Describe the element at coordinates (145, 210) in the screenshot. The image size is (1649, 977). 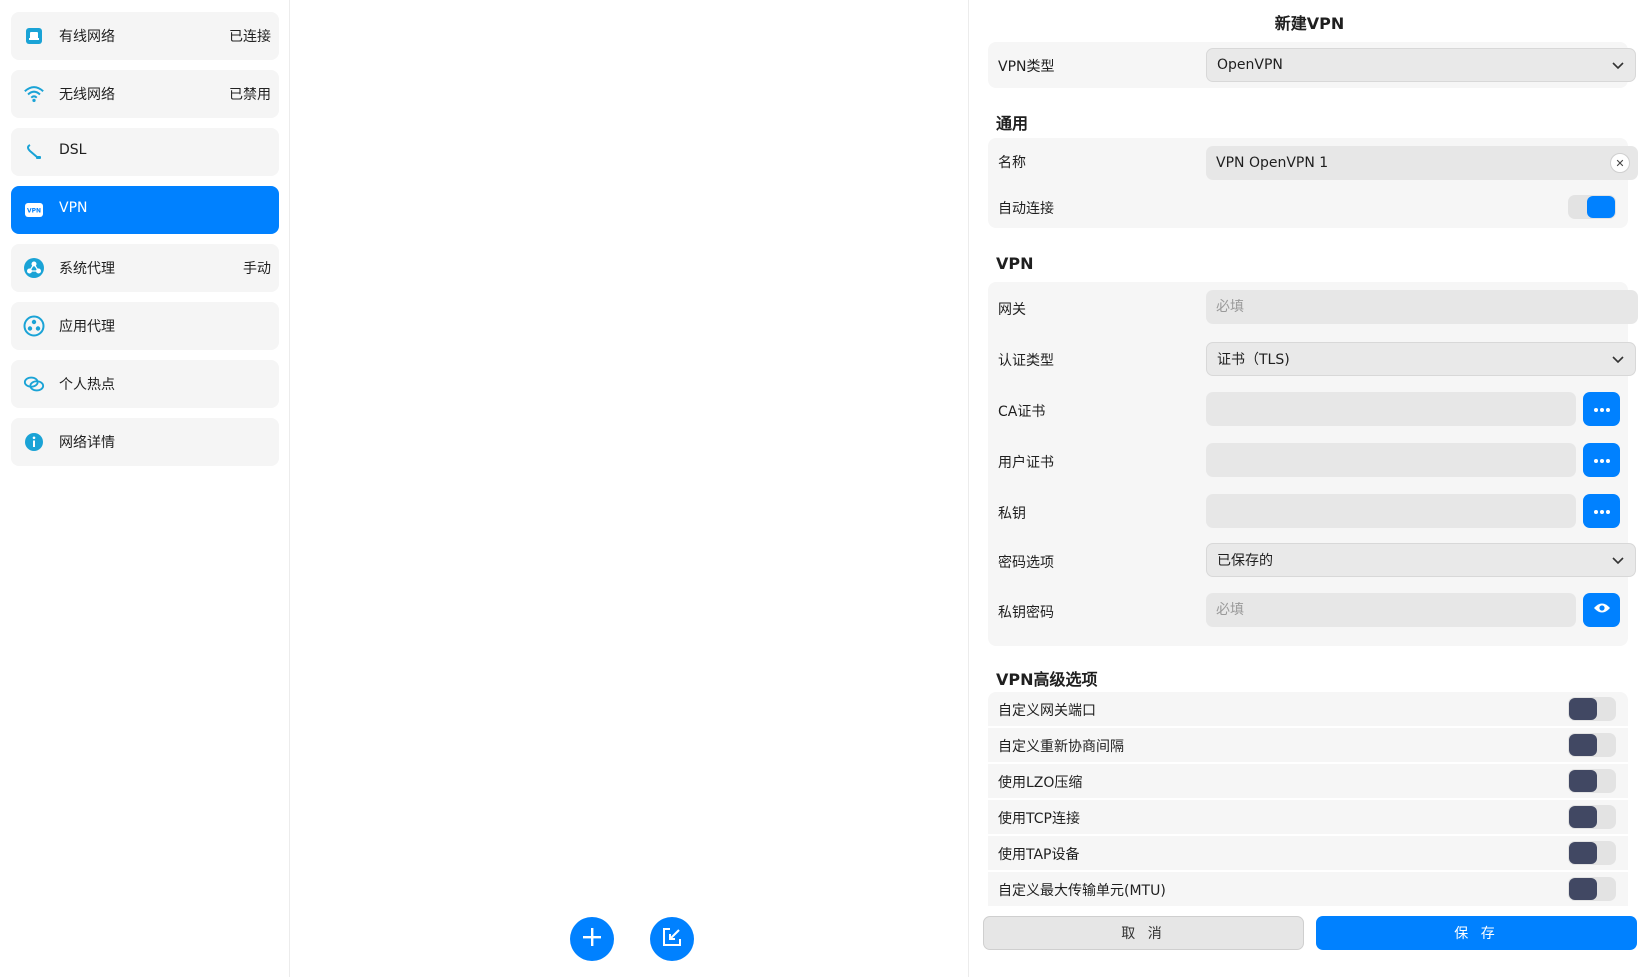
I see `sidebar-item-vpn: VPN VPN` at that location.